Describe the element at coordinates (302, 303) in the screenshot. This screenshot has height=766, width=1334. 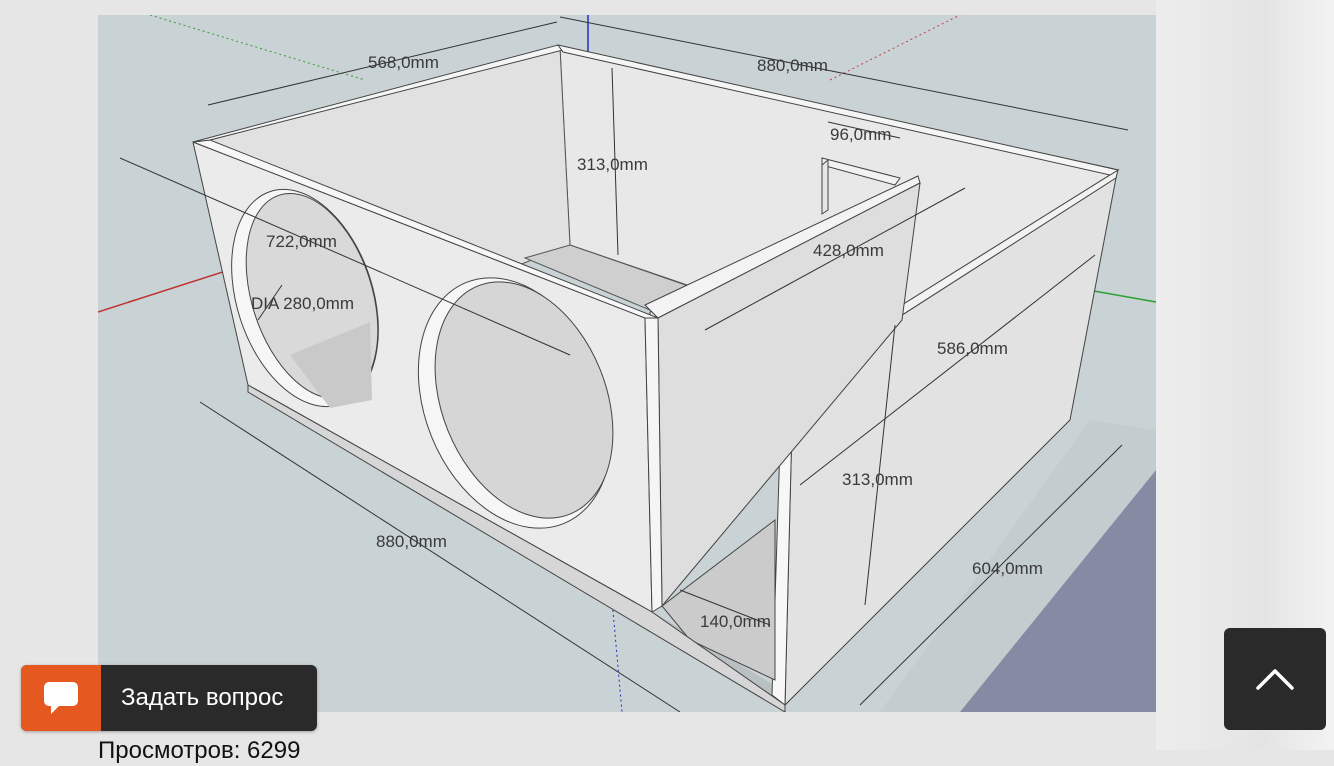
I see `dim-label: DIA 280,0mm` at that location.